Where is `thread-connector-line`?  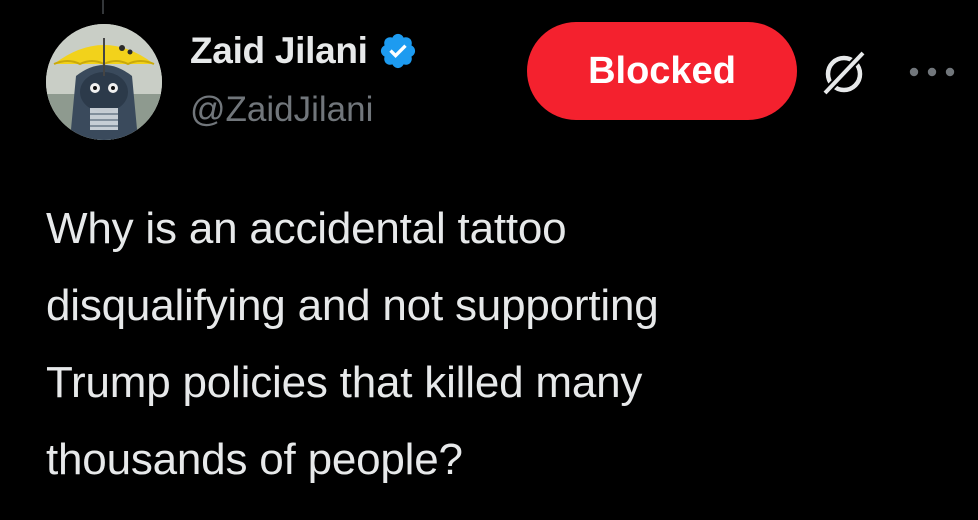 thread-connector-line is located at coordinates (103, 7).